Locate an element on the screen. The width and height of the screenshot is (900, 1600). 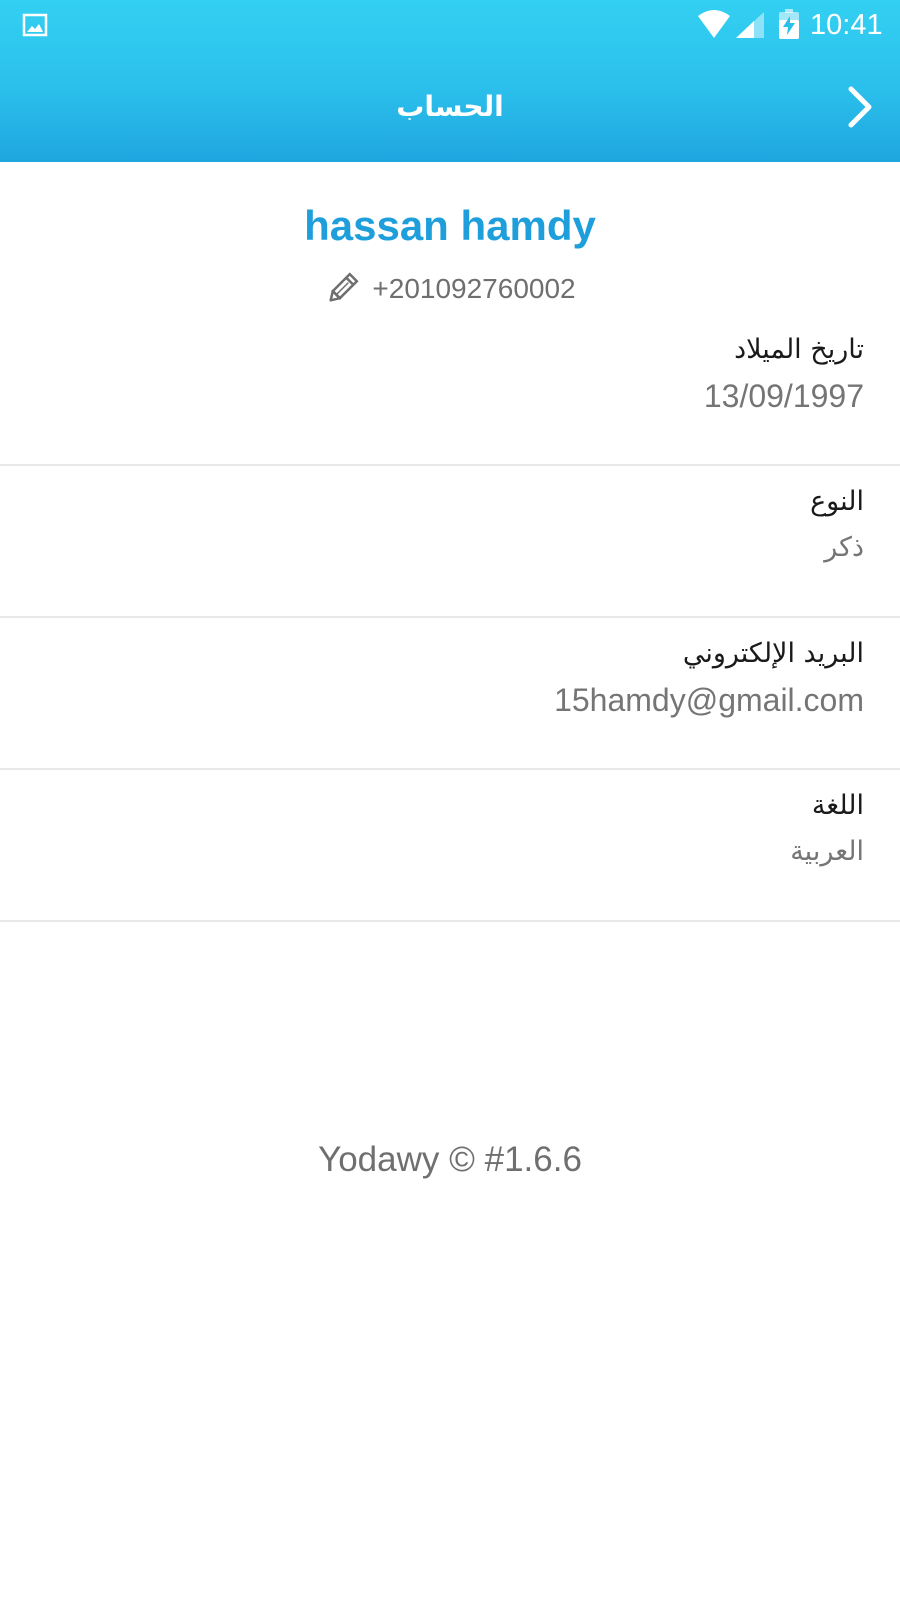
gender-label: النوع is located at coordinates (837, 501).